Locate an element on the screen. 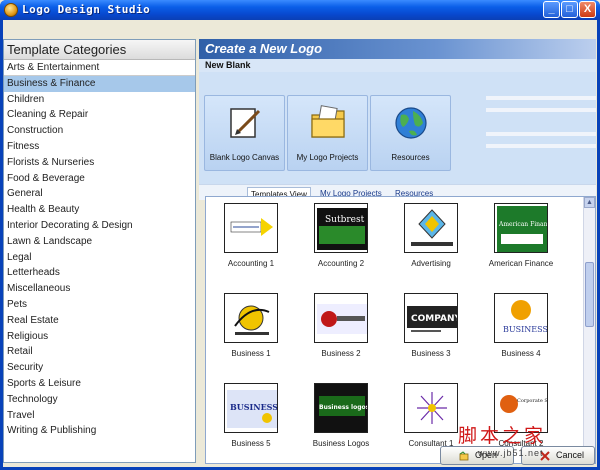 The width and height of the screenshot is (600, 470). template-tile: COMPANY Business 3 is located at coordinates (431, 332).